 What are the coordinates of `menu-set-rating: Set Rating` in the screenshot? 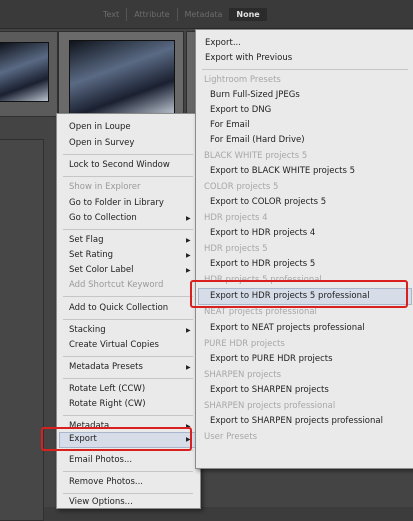 It's located at (85, 255).